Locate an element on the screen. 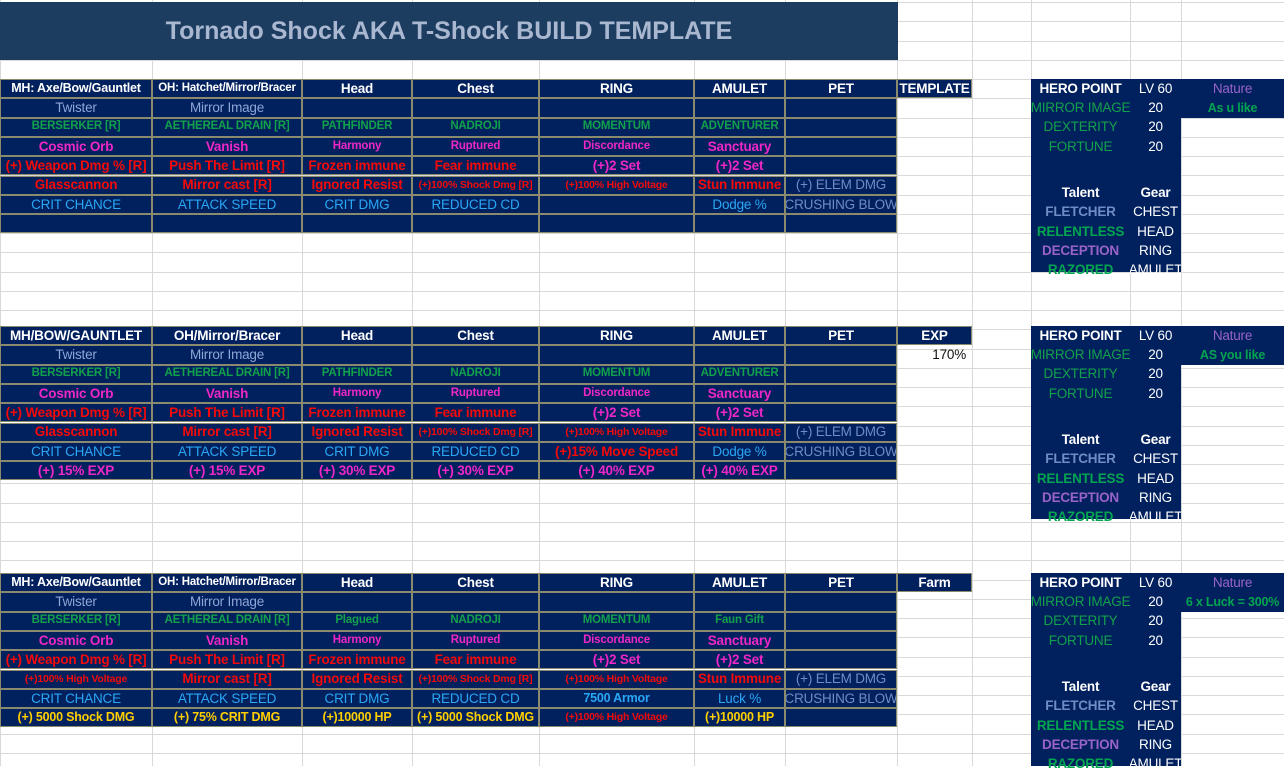 This screenshot has height=774, width=1284. cell-mh-r4: (+)100% High Voltage is located at coordinates (76, 679).